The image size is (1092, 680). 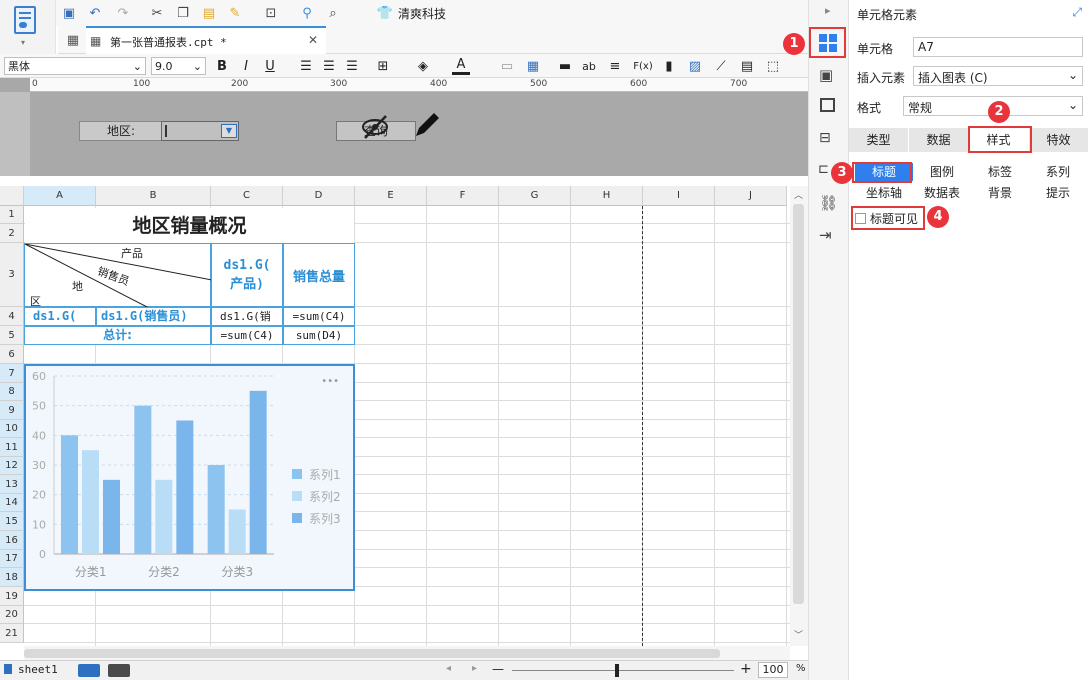 What do you see at coordinates (330, 381) in the screenshot?
I see `chart-more-icon: •••` at bounding box center [330, 381].